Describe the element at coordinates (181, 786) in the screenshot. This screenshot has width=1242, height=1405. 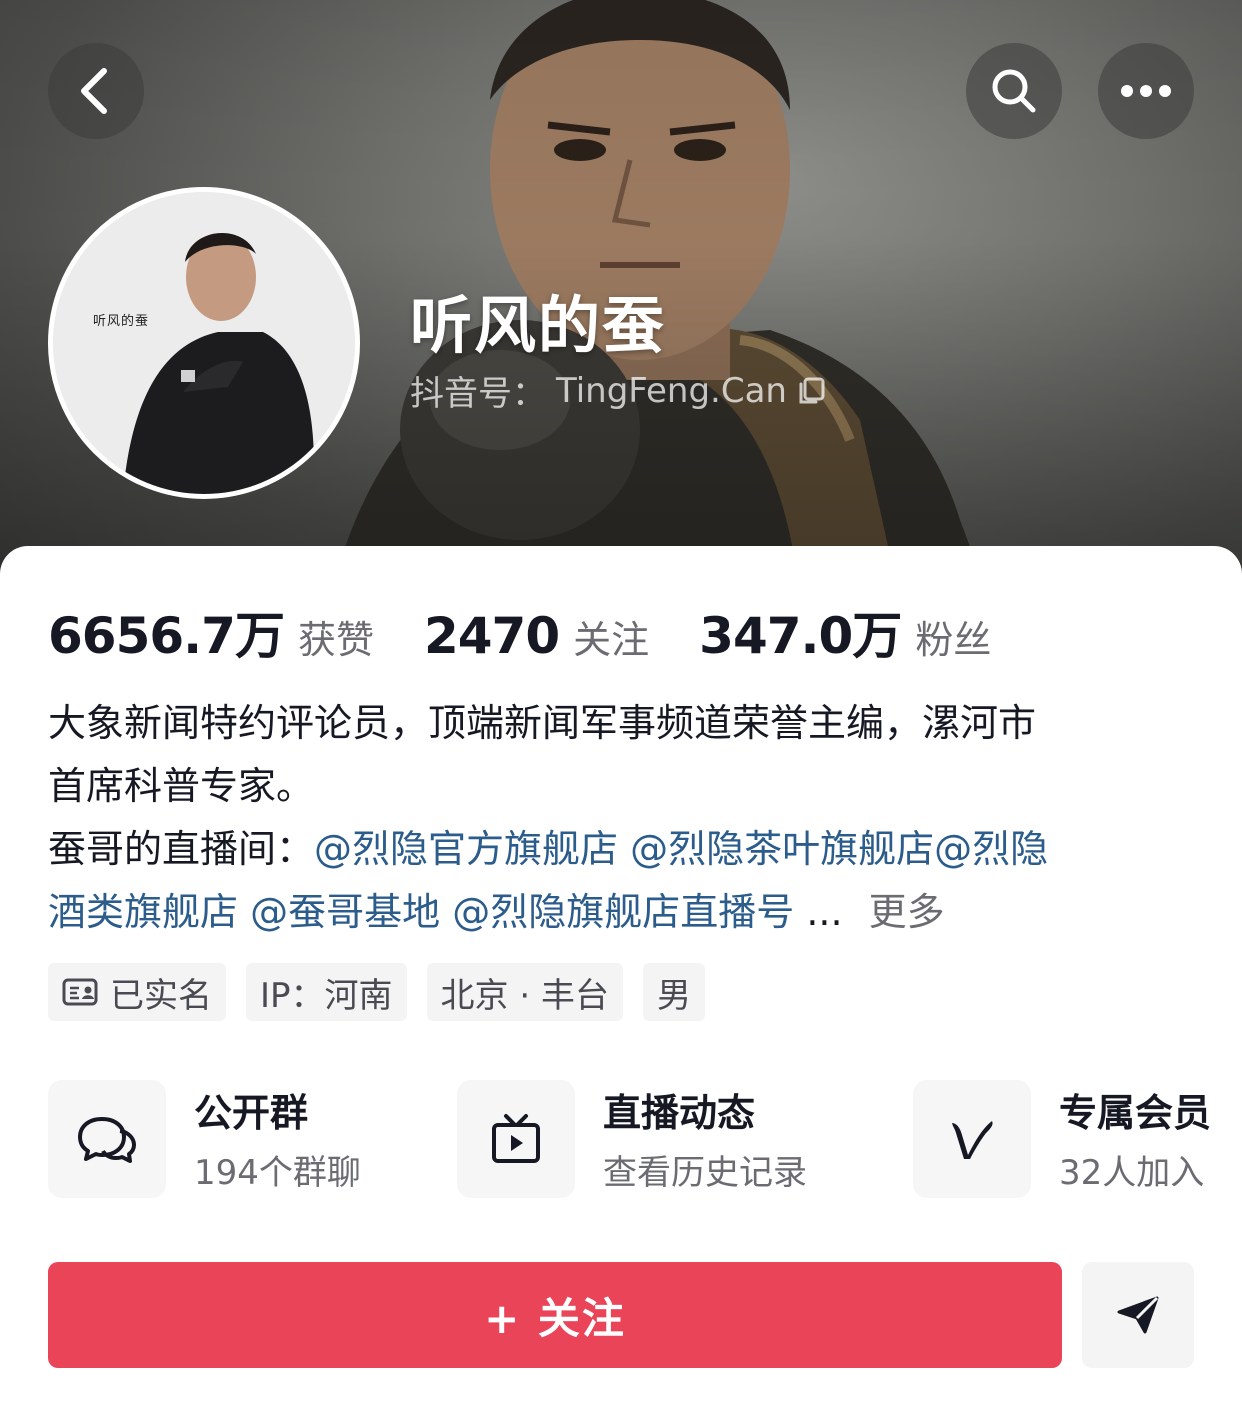
I see `bio-line-2: 首席科普专家。` at that location.